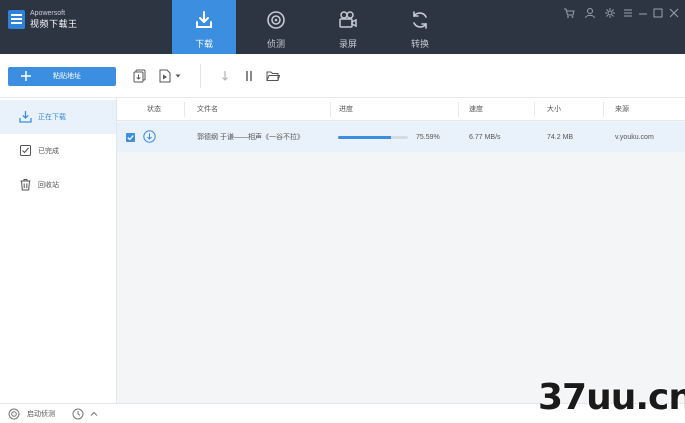 Image resolution: width=685 pixels, height=423 pixels. I want to click on tab-download: 下载, so click(204, 27).